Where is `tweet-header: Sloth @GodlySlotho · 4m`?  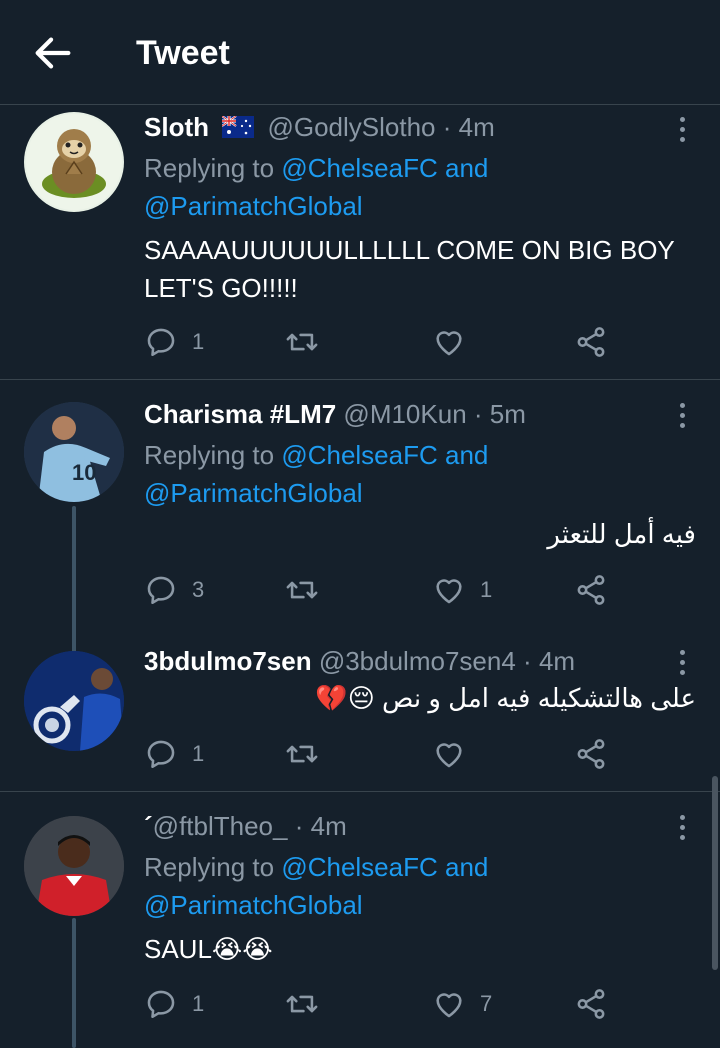
tweet-header: Sloth @GodlySlotho · 4m is located at coordinates (402, 127).